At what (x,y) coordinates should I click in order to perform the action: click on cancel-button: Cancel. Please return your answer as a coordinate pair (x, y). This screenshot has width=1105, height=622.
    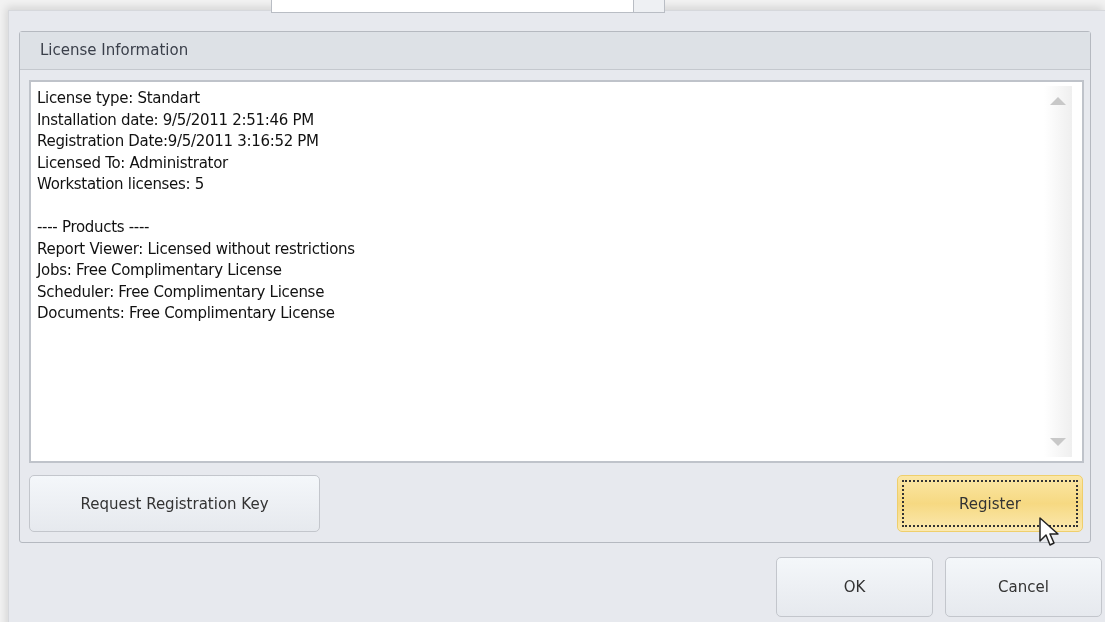
    Looking at the image, I should click on (1023, 587).